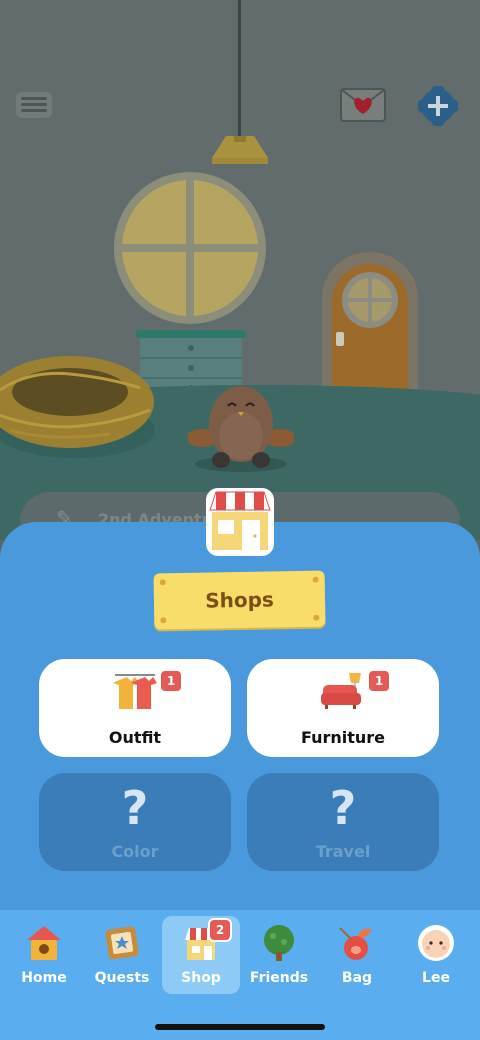  What do you see at coordinates (357, 978) in the screenshot?
I see `tab-label: Bag` at bounding box center [357, 978].